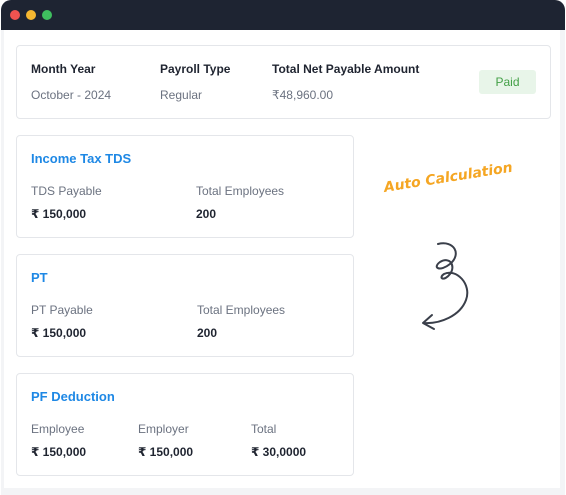 This screenshot has height=495, width=566. What do you see at coordinates (58, 429) in the screenshot?
I see `pf-employee-label: Employee` at bounding box center [58, 429].